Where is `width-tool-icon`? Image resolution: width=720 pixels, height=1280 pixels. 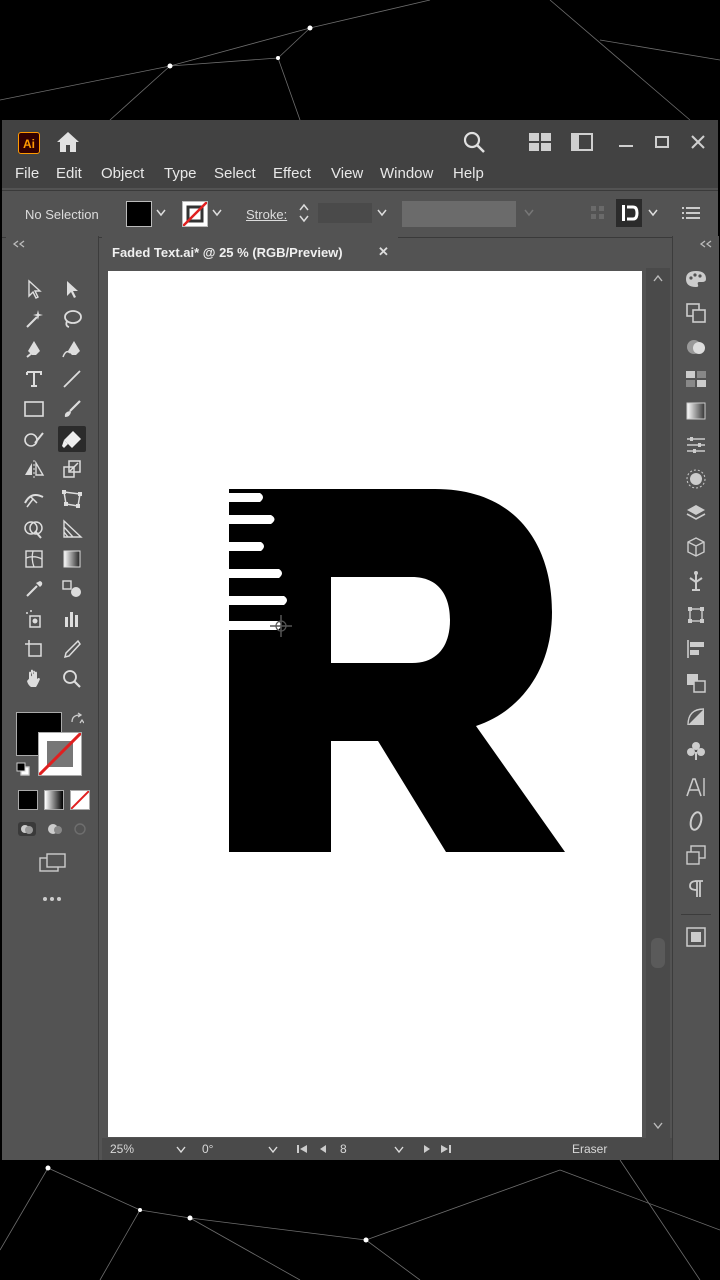
width-tool-icon is located at coordinates (34, 499).